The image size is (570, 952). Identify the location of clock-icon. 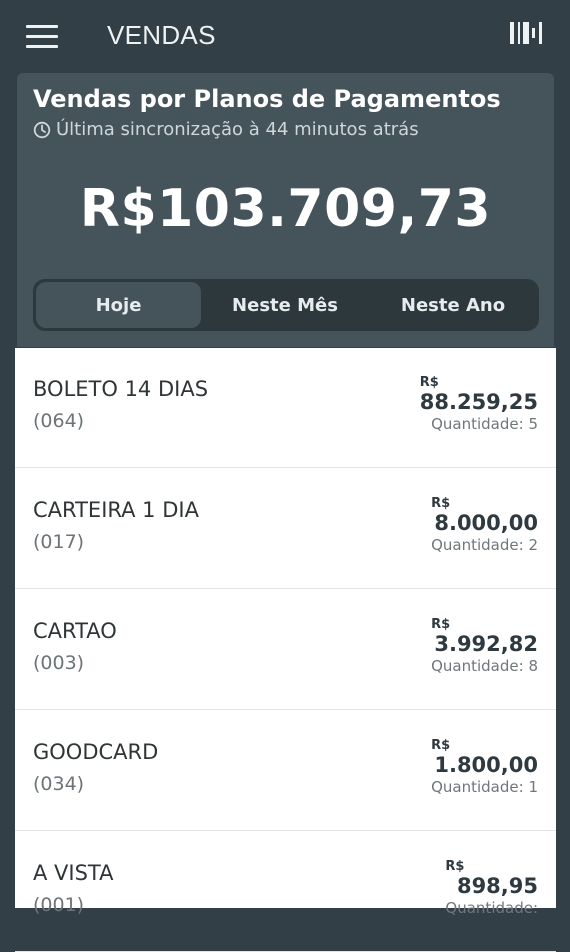
(42, 130).